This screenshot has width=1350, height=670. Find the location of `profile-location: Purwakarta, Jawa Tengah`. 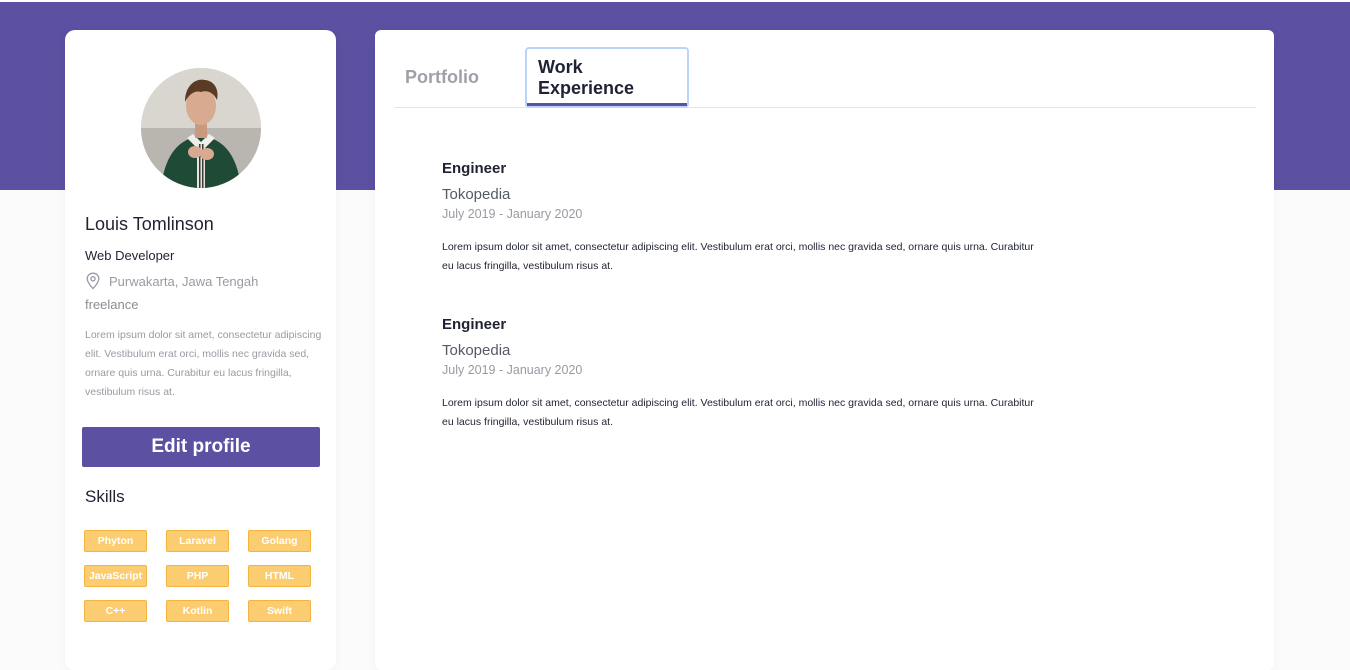

profile-location: Purwakarta, Jawa Tengah is located at coordinates (171, 281).